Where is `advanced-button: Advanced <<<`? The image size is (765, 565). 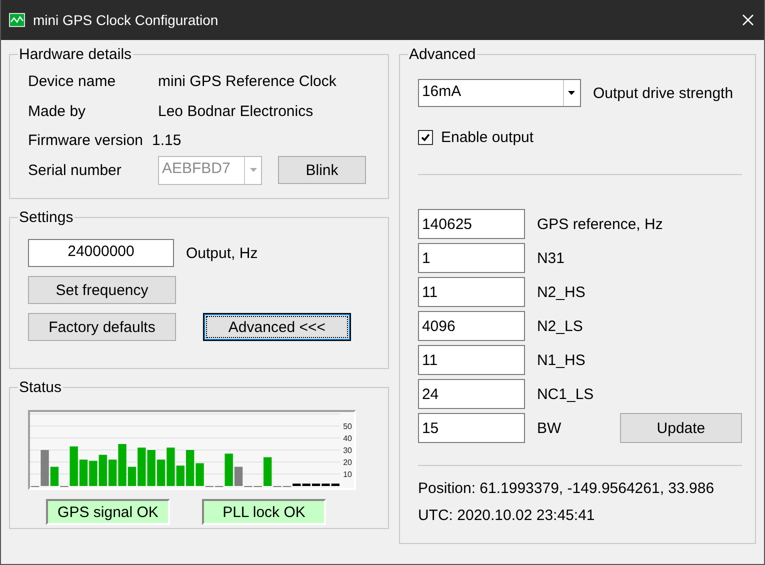 advanced-button: Advanced <<< is located at coordinates (277, 327).